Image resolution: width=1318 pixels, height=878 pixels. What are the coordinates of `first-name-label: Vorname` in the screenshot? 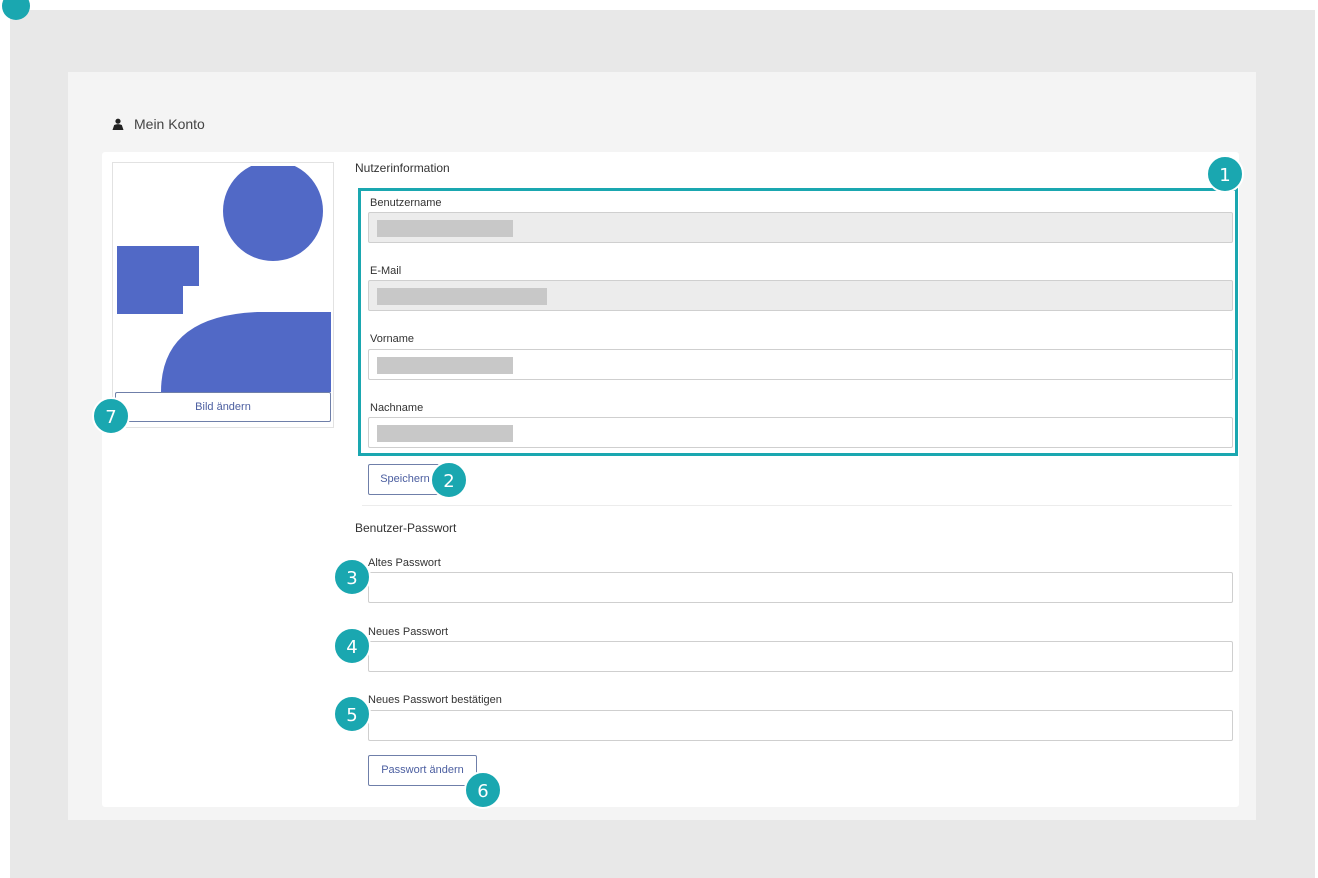 It's located at (392, 339).